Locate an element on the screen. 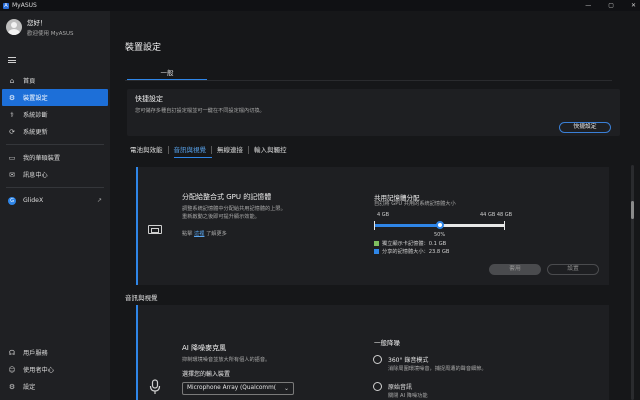 This screenshot has height=400, width=640. menu-icon is located at coordinates (12, 60).